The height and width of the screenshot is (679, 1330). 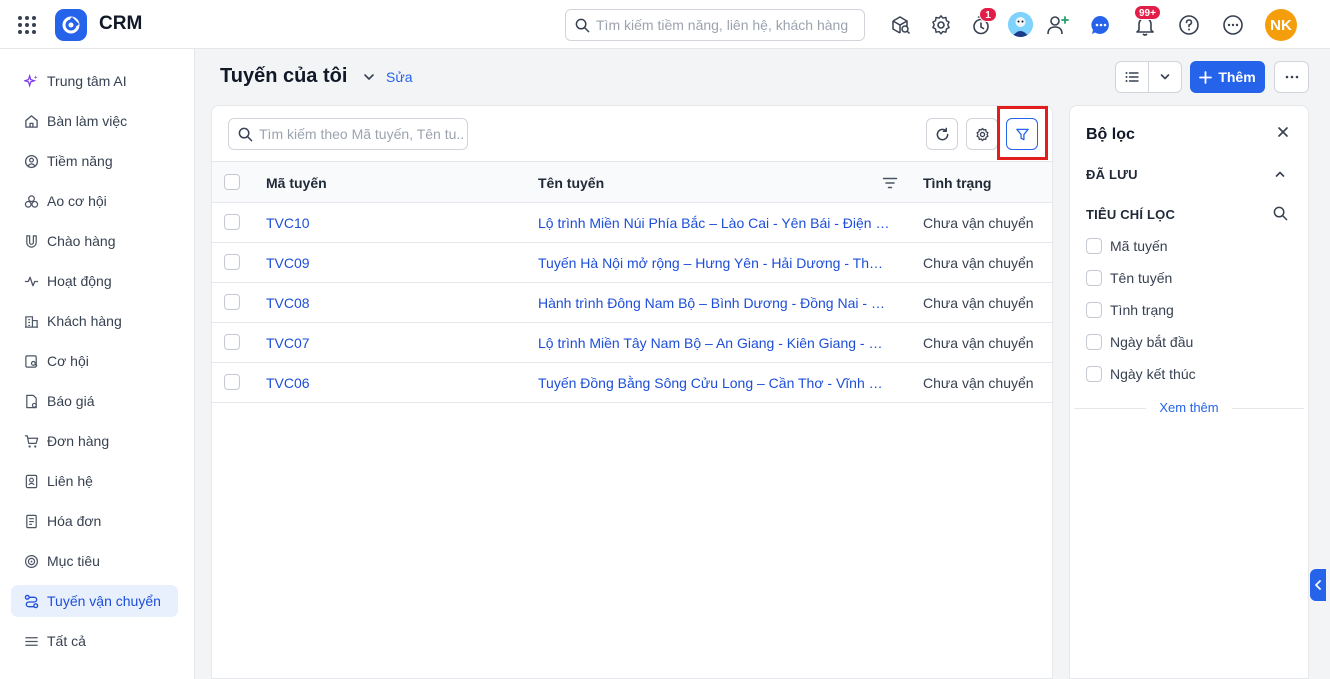 What do you see at coordinates (27, 25) in the screenshot?
I see `app-launcher-icon` at bounding box center [27, 25].